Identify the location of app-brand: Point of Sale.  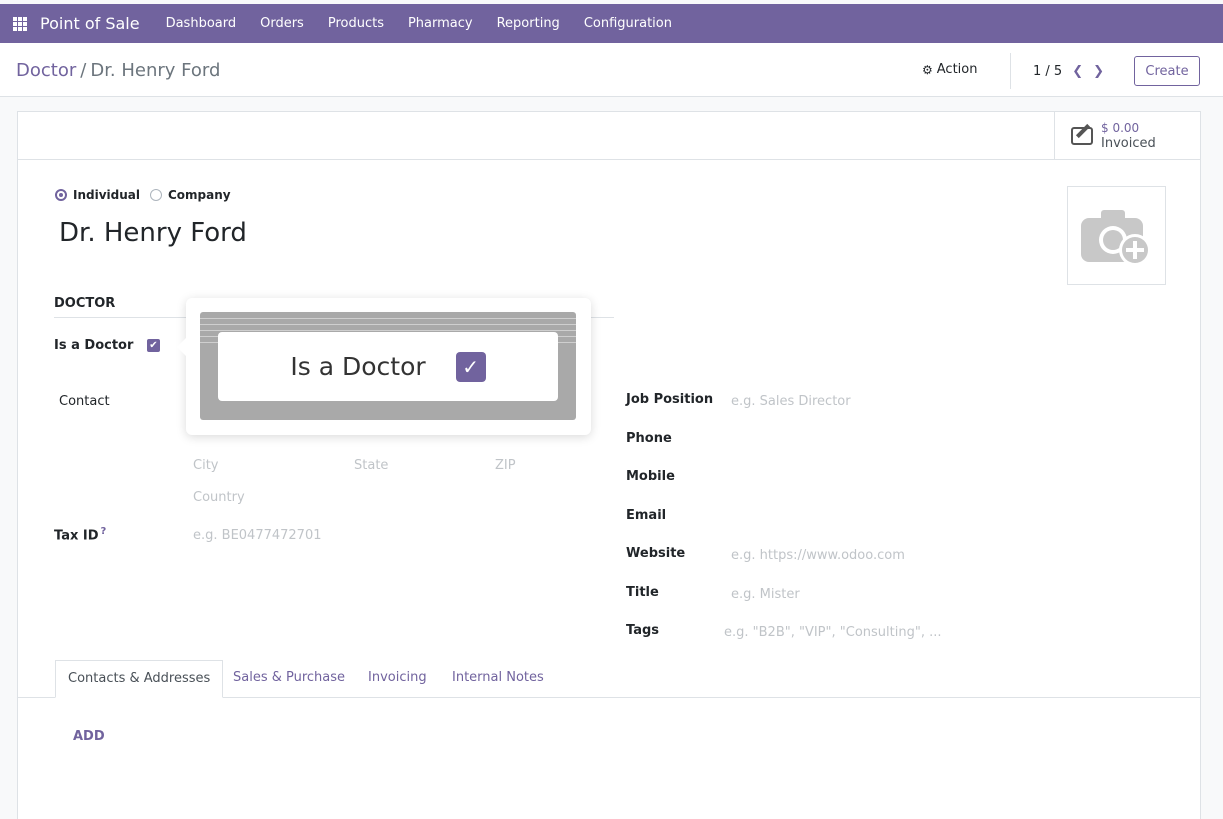
(90, 23).